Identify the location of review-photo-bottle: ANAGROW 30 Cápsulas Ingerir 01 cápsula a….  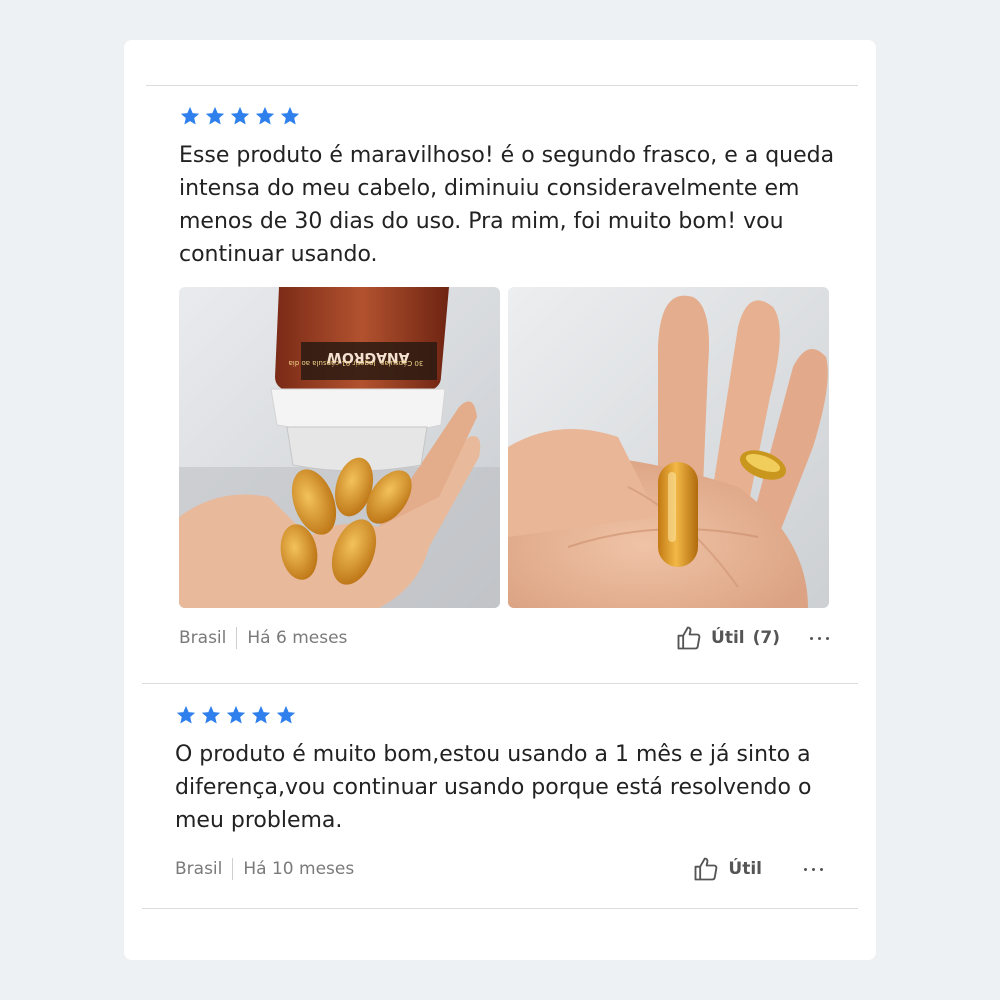
(339, 447).